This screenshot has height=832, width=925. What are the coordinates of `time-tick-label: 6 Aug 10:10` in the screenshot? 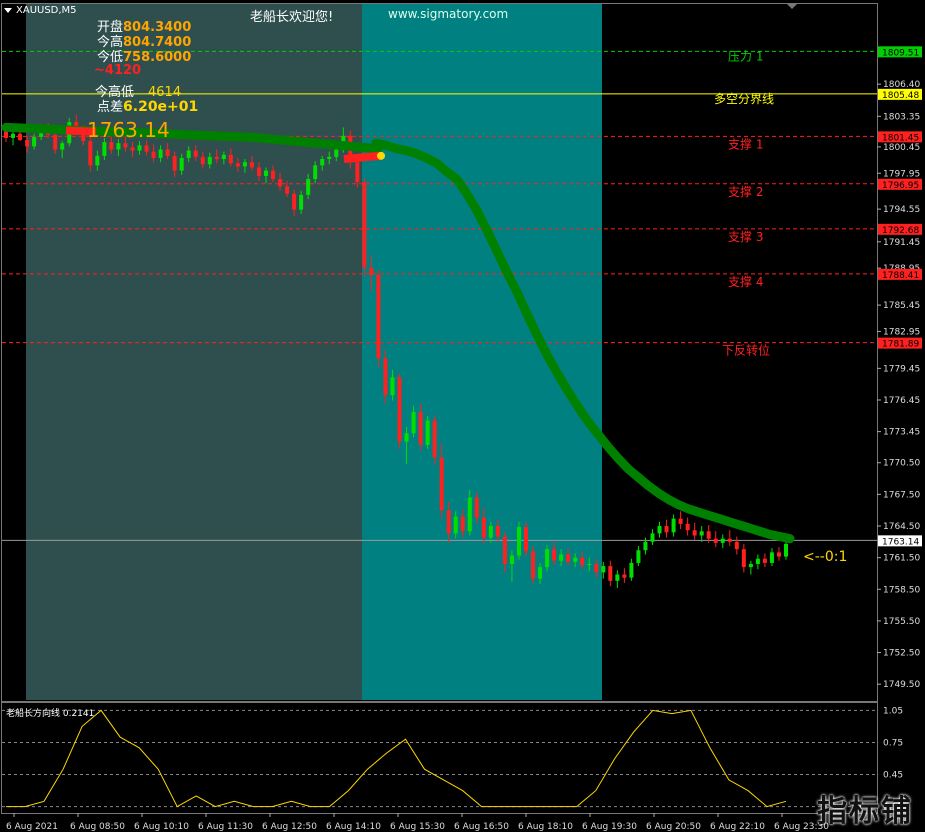 It's located at (161, 827).